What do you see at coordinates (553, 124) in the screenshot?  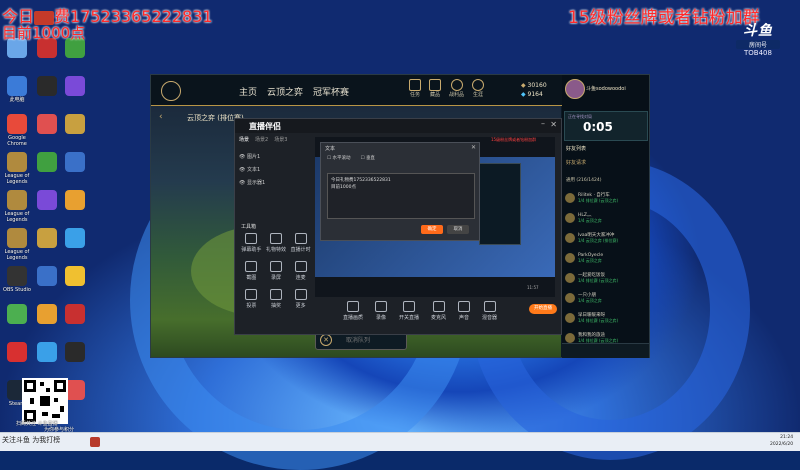 I see `close-icon: ✕` at bounding box center [553, 124].